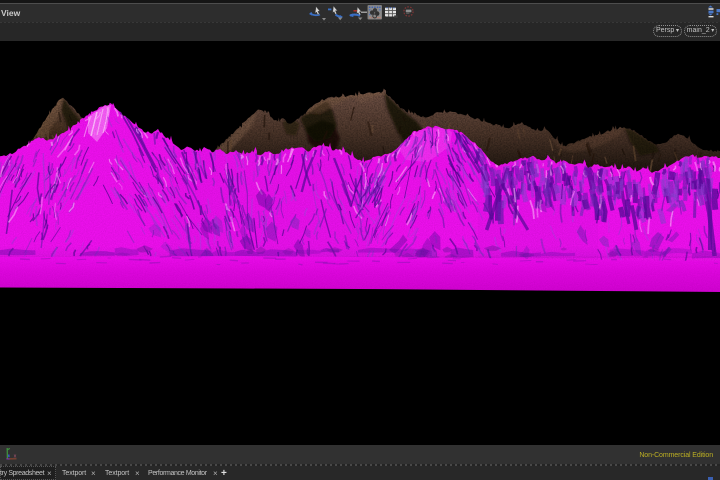 The width and height of the screenshot is (720, 480). I want to click on svg-text: x, so click(15, 457).